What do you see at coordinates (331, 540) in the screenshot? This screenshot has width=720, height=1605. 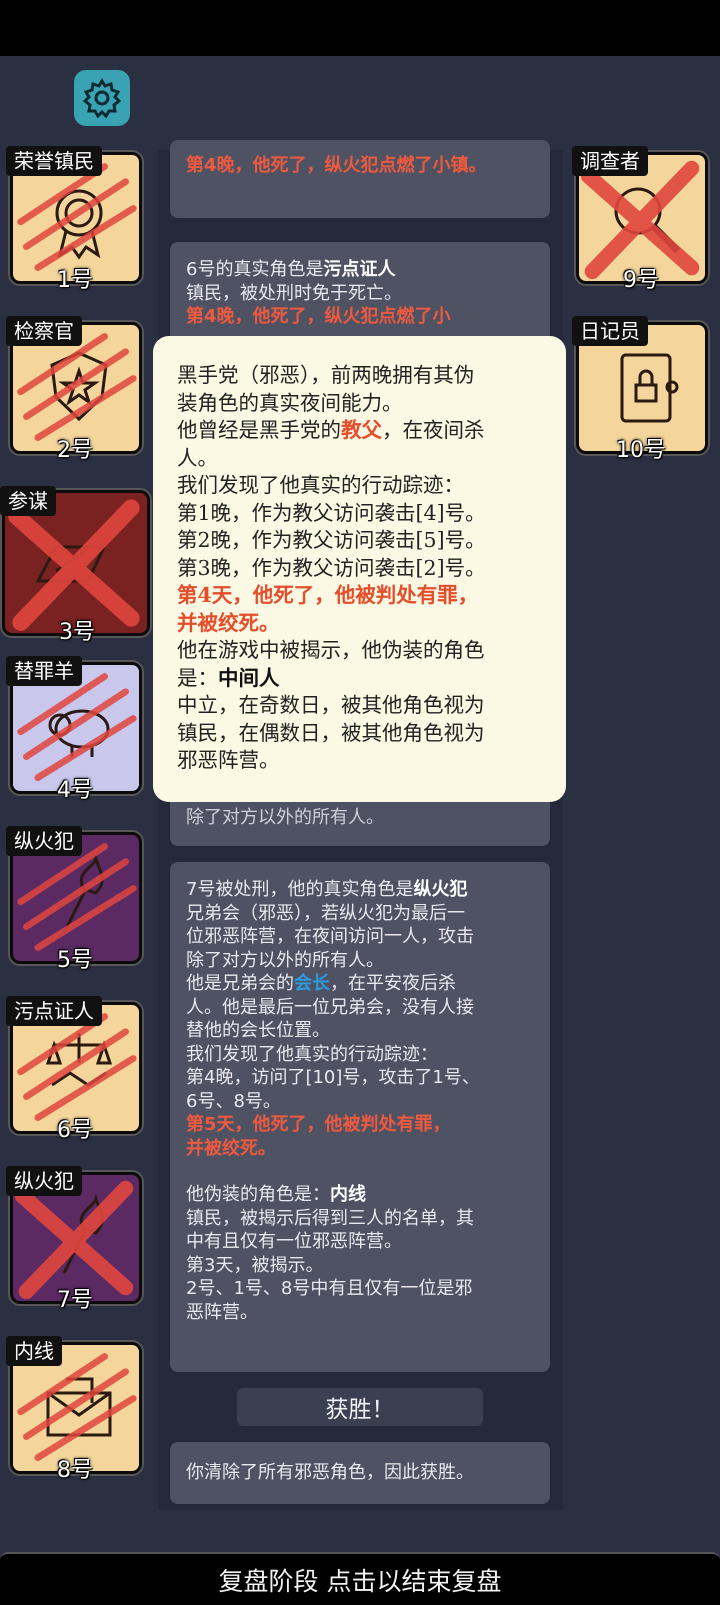 I see `popup-l7: 第2晚，作为教父访问袭击[5]号。` at bounding box center [331, 540].